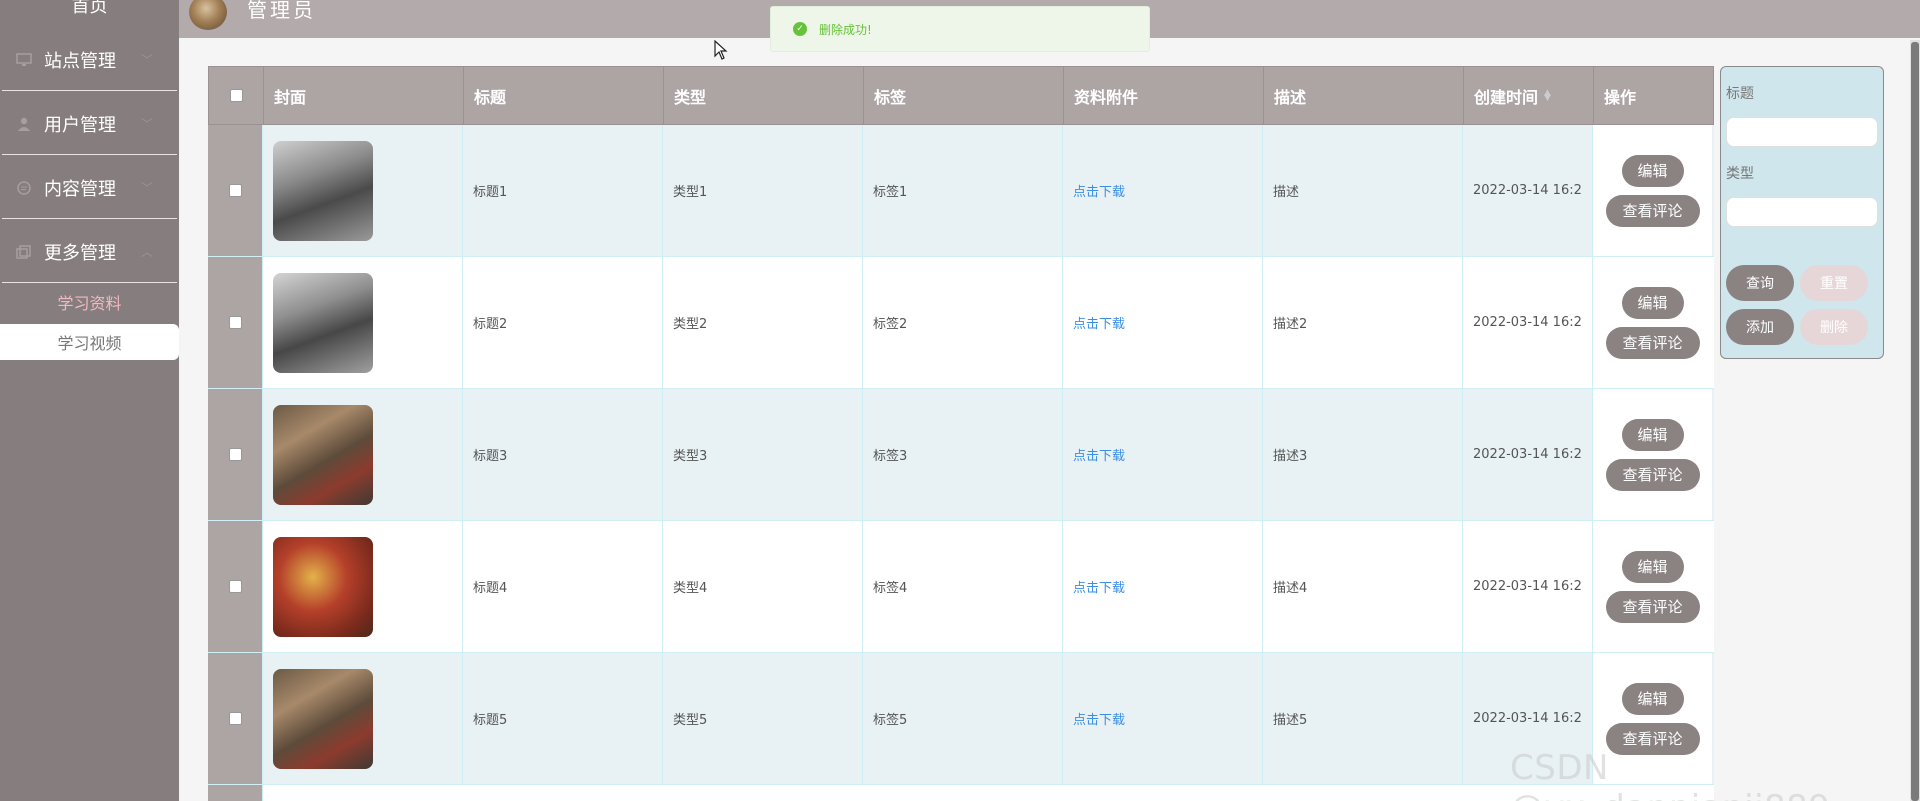 This screenshot has height=801, width=1920. I want to click on sidebar-subitem-study-material: 学习资料, so click(89, 302).